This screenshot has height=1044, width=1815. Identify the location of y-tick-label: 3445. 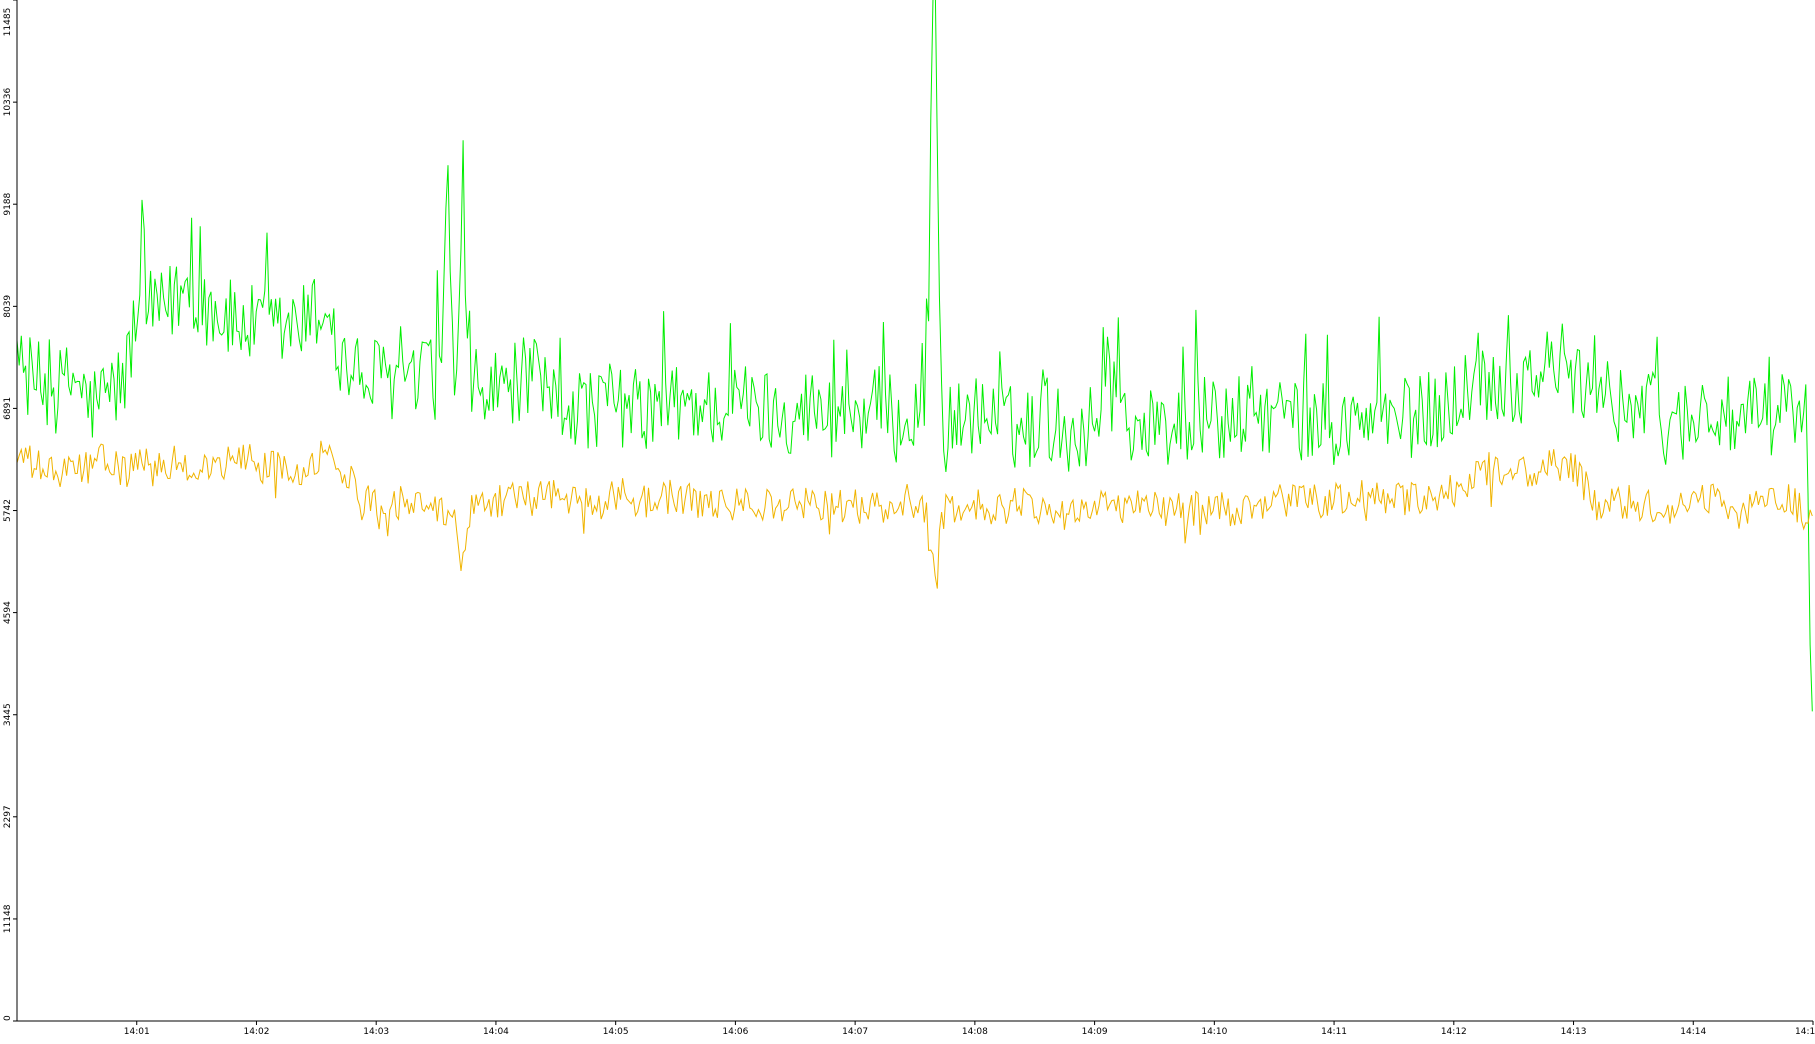
(8, 714).